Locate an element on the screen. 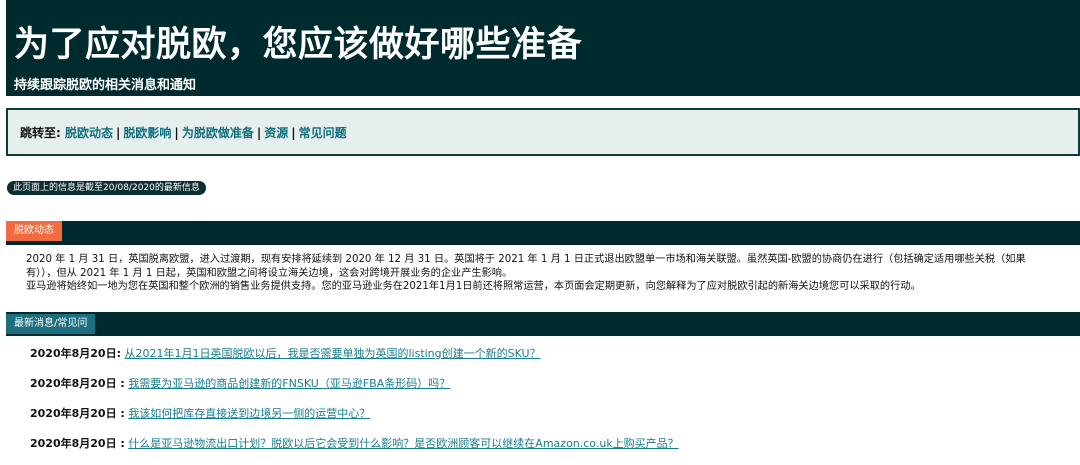  faq-tab: 最新消息/常见问 is located at coordinates (51, 324).